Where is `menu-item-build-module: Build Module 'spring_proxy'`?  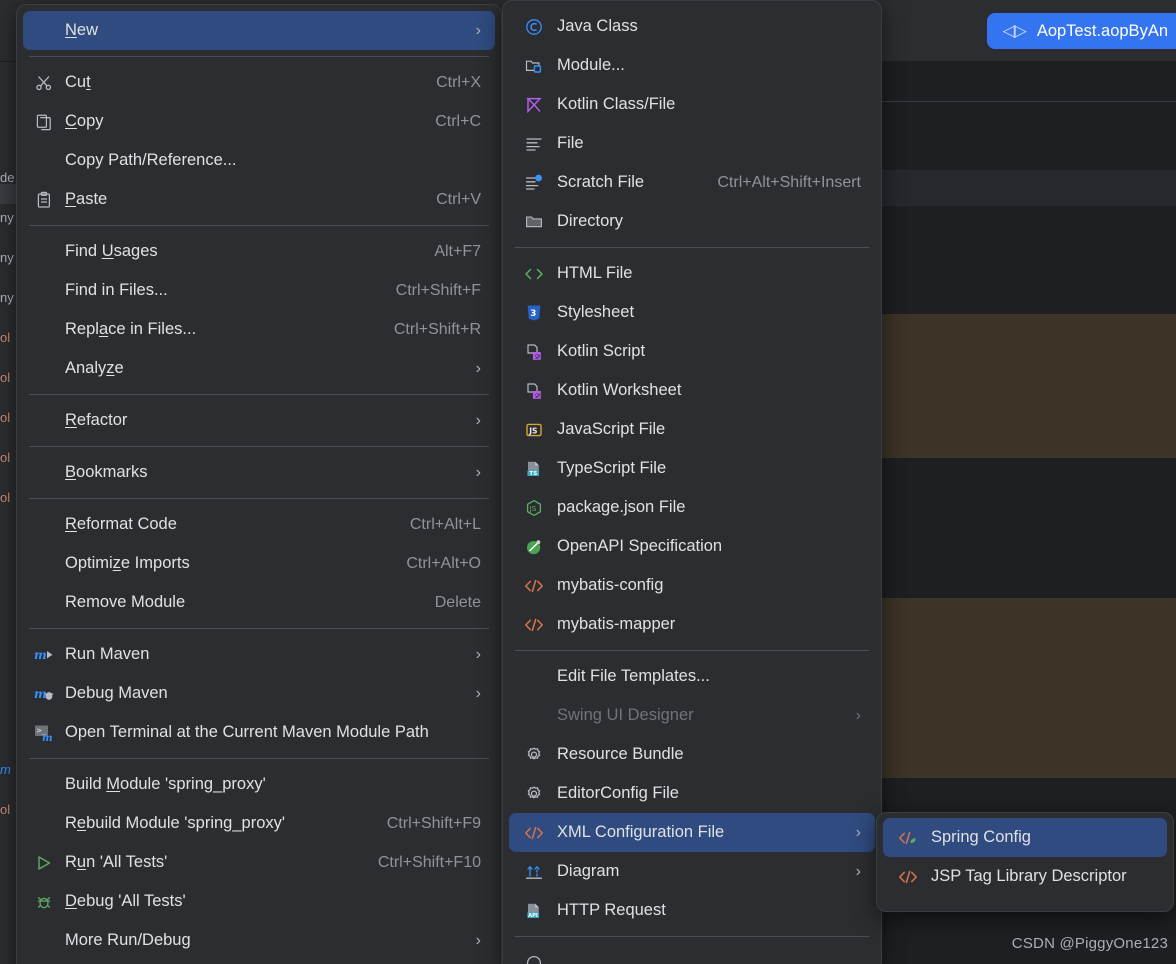
menu-item-build-module: Build Module 'spring_proxy' is located at coordinates (259, 784).